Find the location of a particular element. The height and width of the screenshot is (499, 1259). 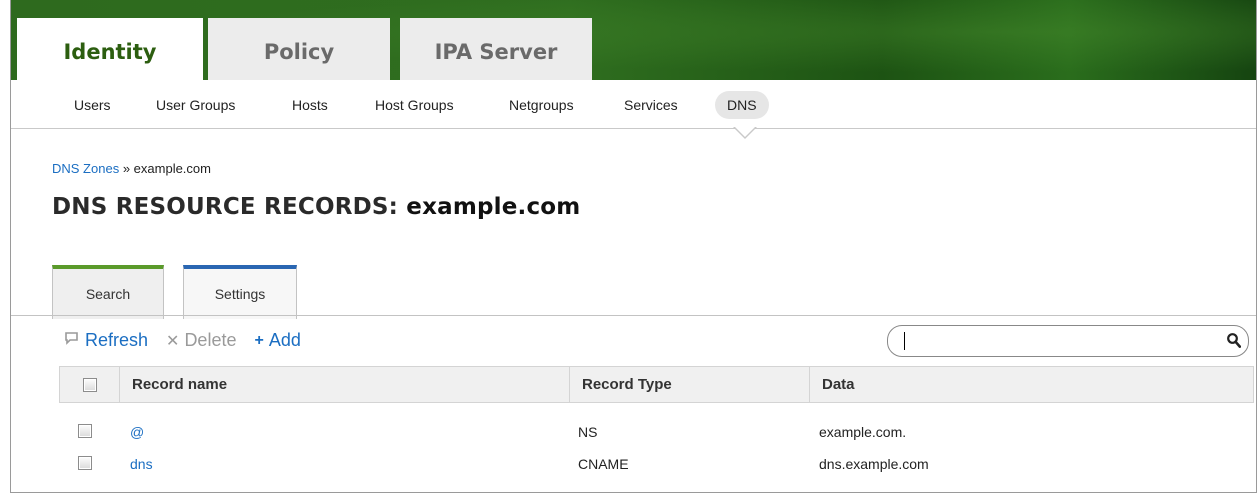

tab-policy-label: Policy is located at coordinates (299, 52).